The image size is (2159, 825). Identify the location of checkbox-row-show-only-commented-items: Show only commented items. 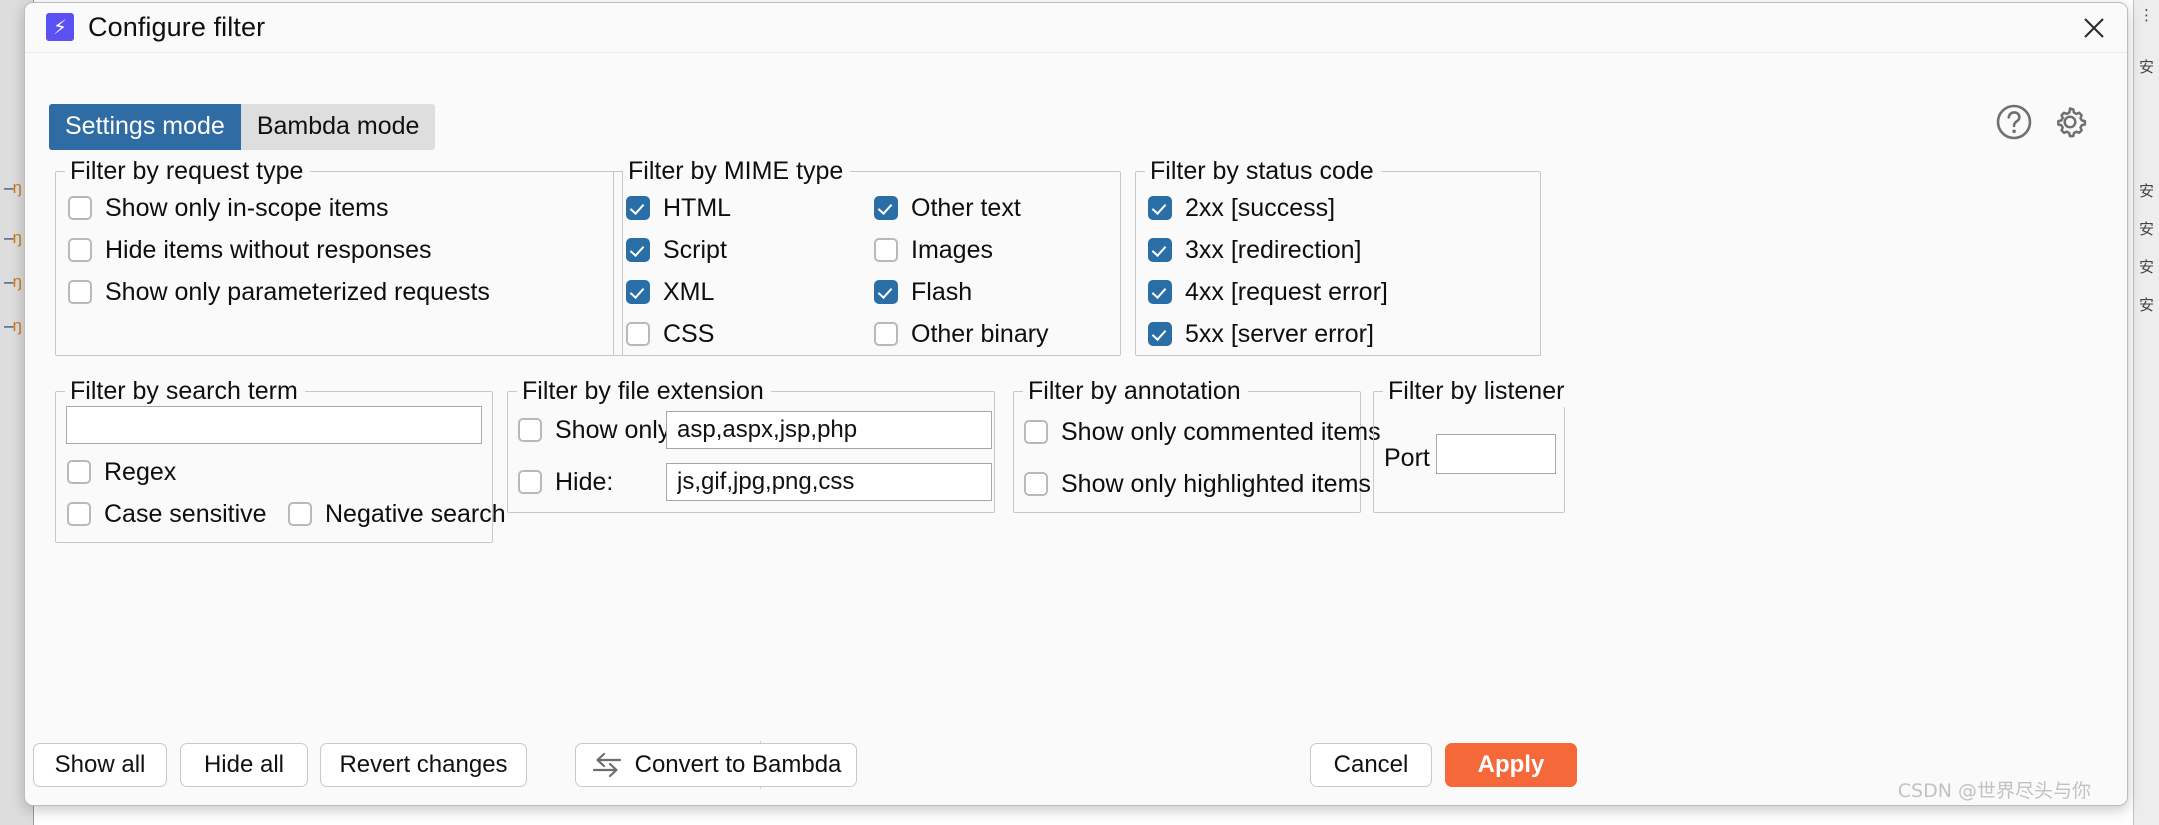
(1202, 432).